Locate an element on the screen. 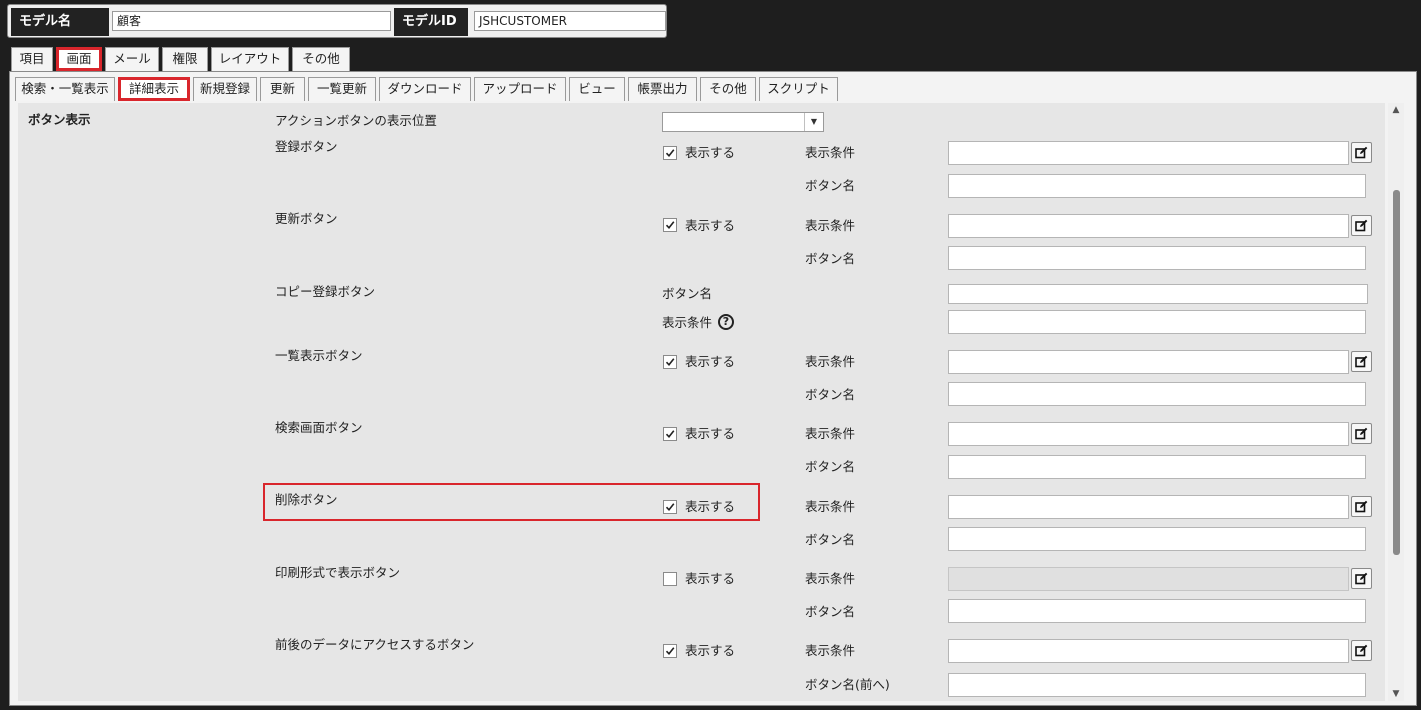  register-button-condition-edit-button is located at coordinates (1361, 152).